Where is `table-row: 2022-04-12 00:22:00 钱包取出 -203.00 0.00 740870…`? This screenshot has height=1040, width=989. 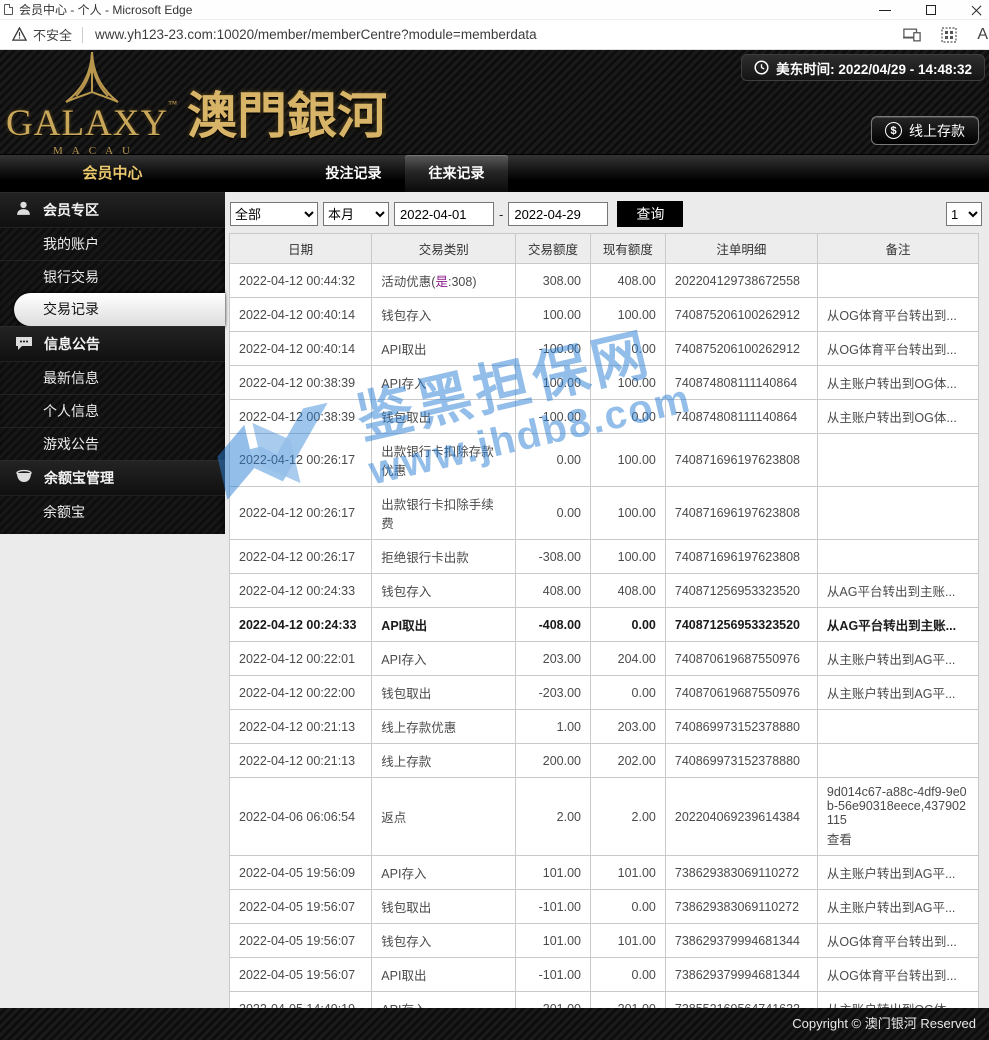
table-row: 2022-04-12 00:22:00 钱包取出 -203.00 0.00 740870… is located at coordinates (604, 692).